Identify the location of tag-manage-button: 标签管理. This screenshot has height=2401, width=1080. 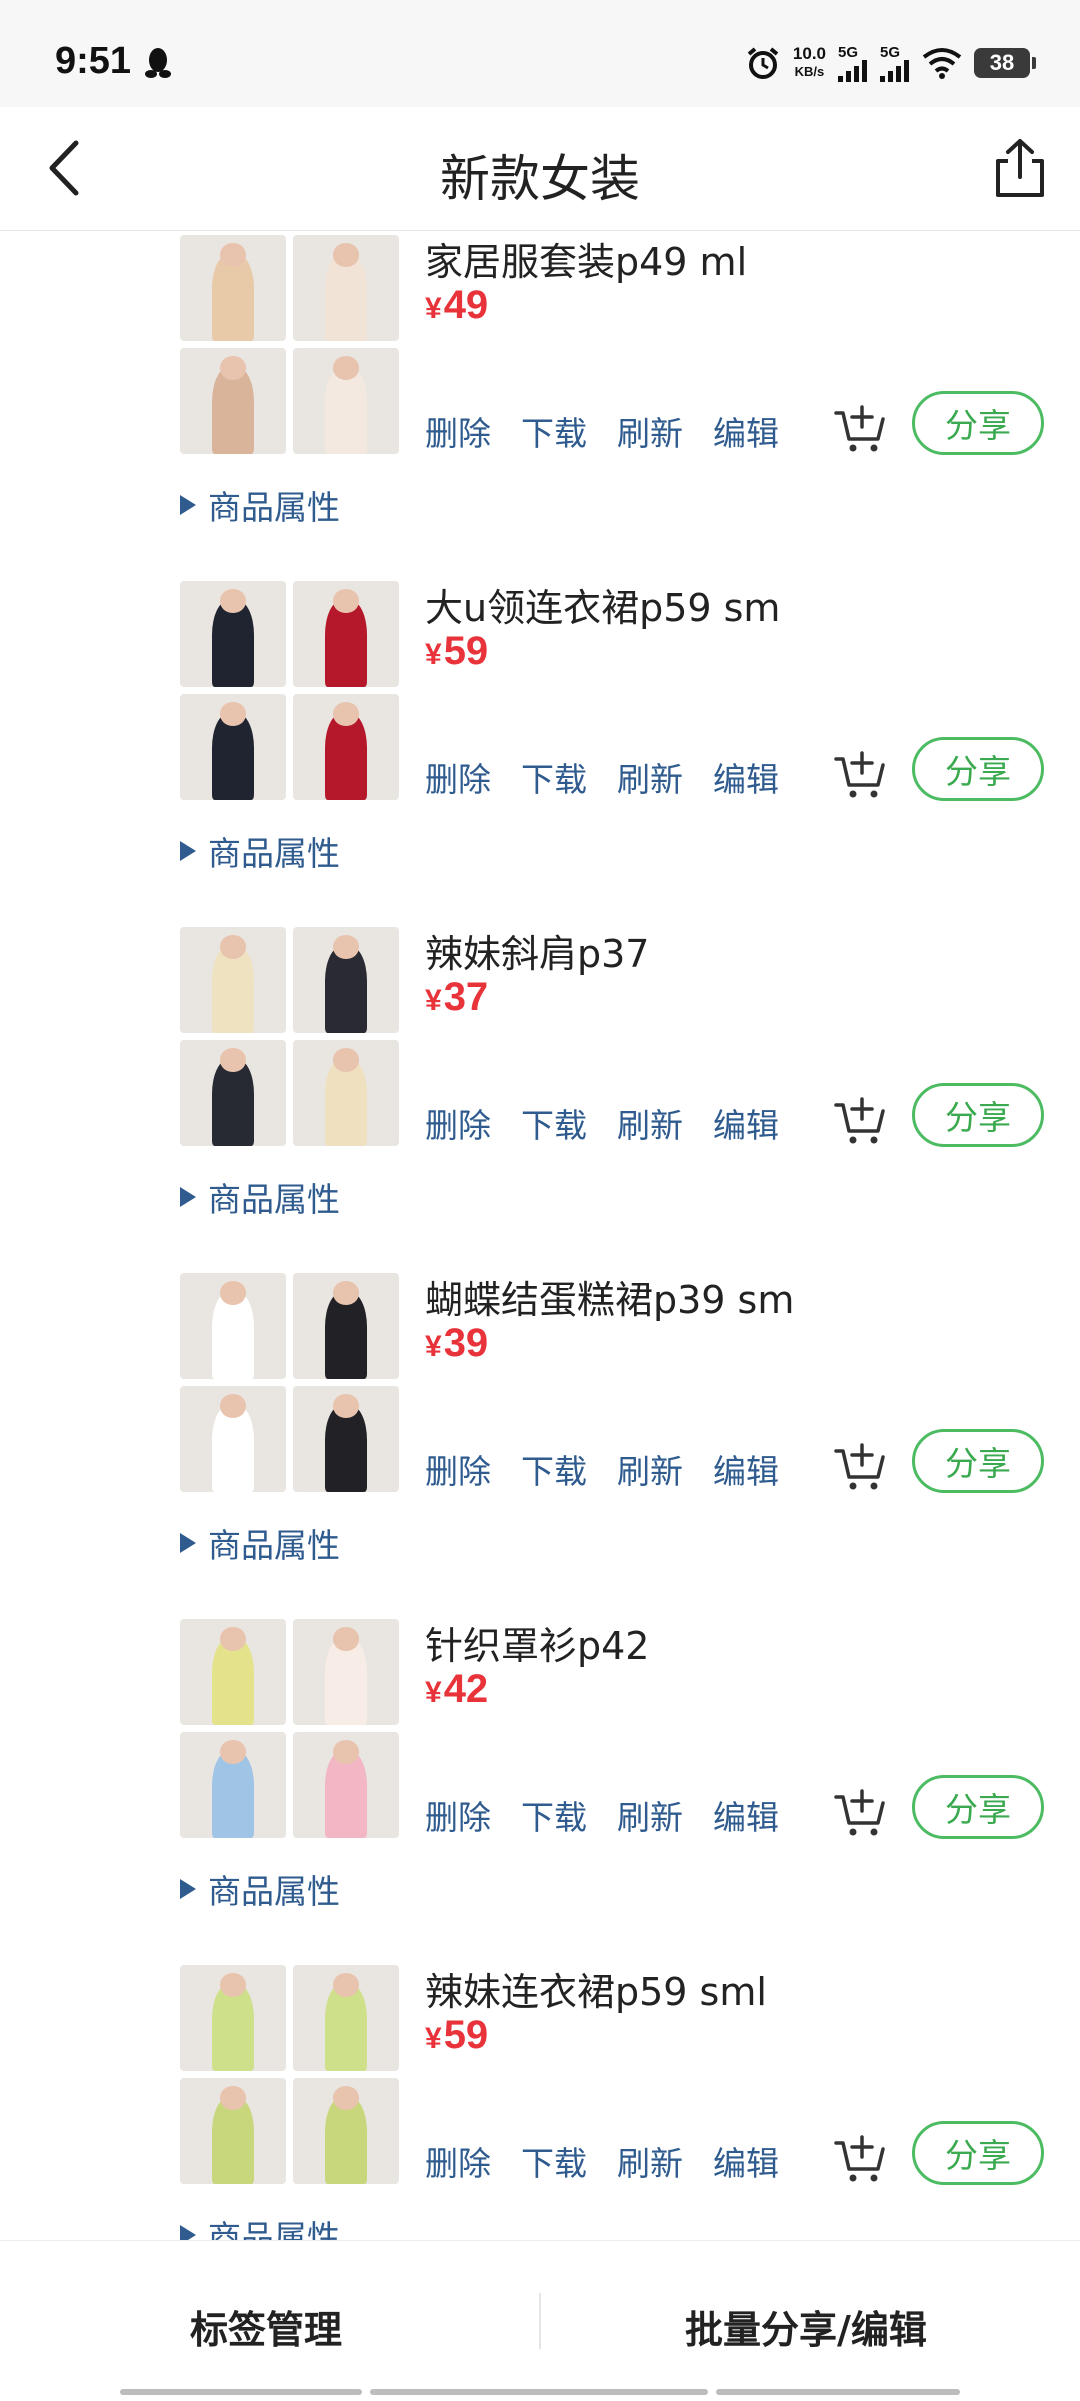
(266, 2326).